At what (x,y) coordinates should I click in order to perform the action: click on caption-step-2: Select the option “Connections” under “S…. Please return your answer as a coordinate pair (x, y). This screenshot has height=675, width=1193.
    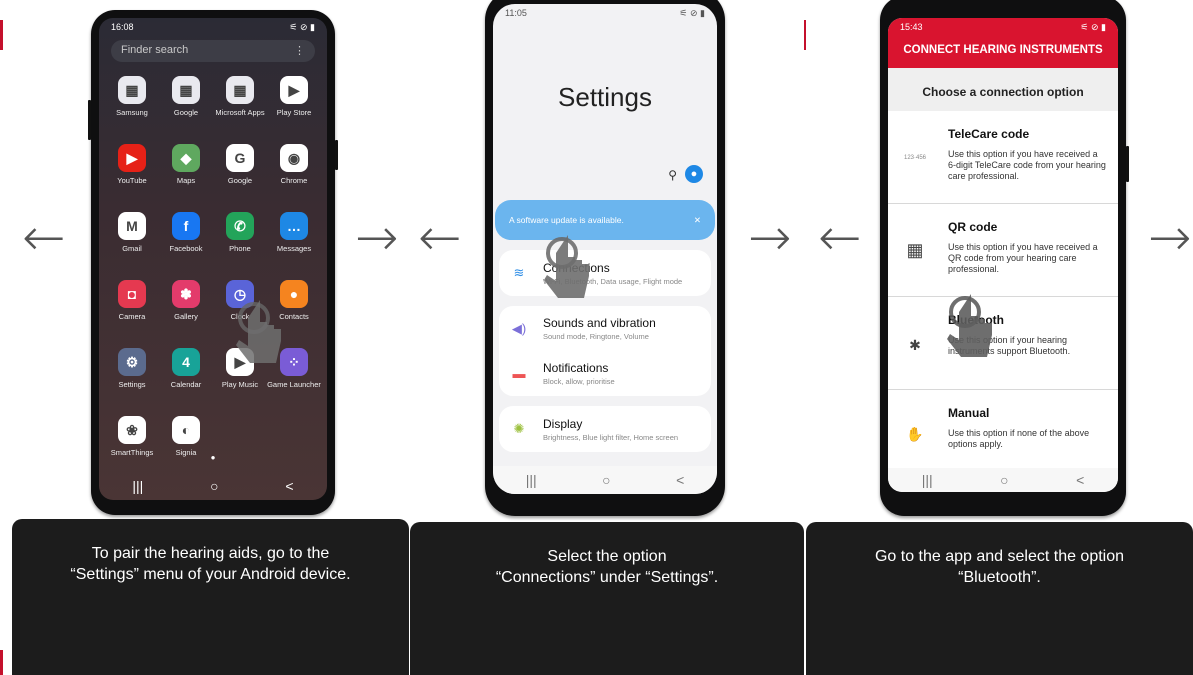
    Looking at the image, I should click on (607, 598).